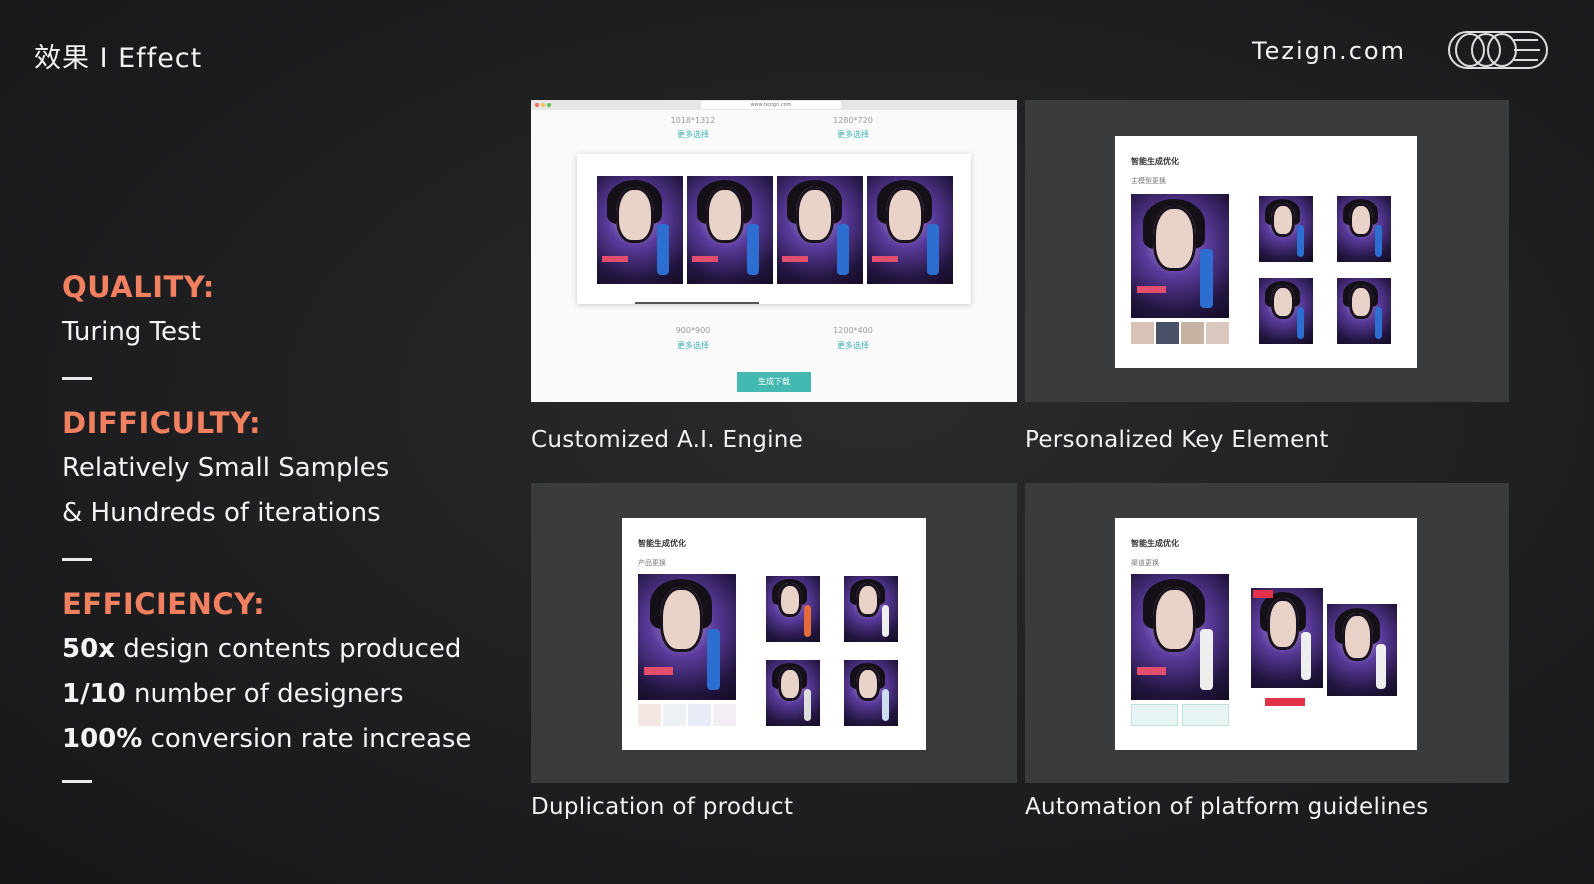 The image size is (1594, 884). I want to click on dialog-card: 智能生成优化 产品更换, so click(774, 634).